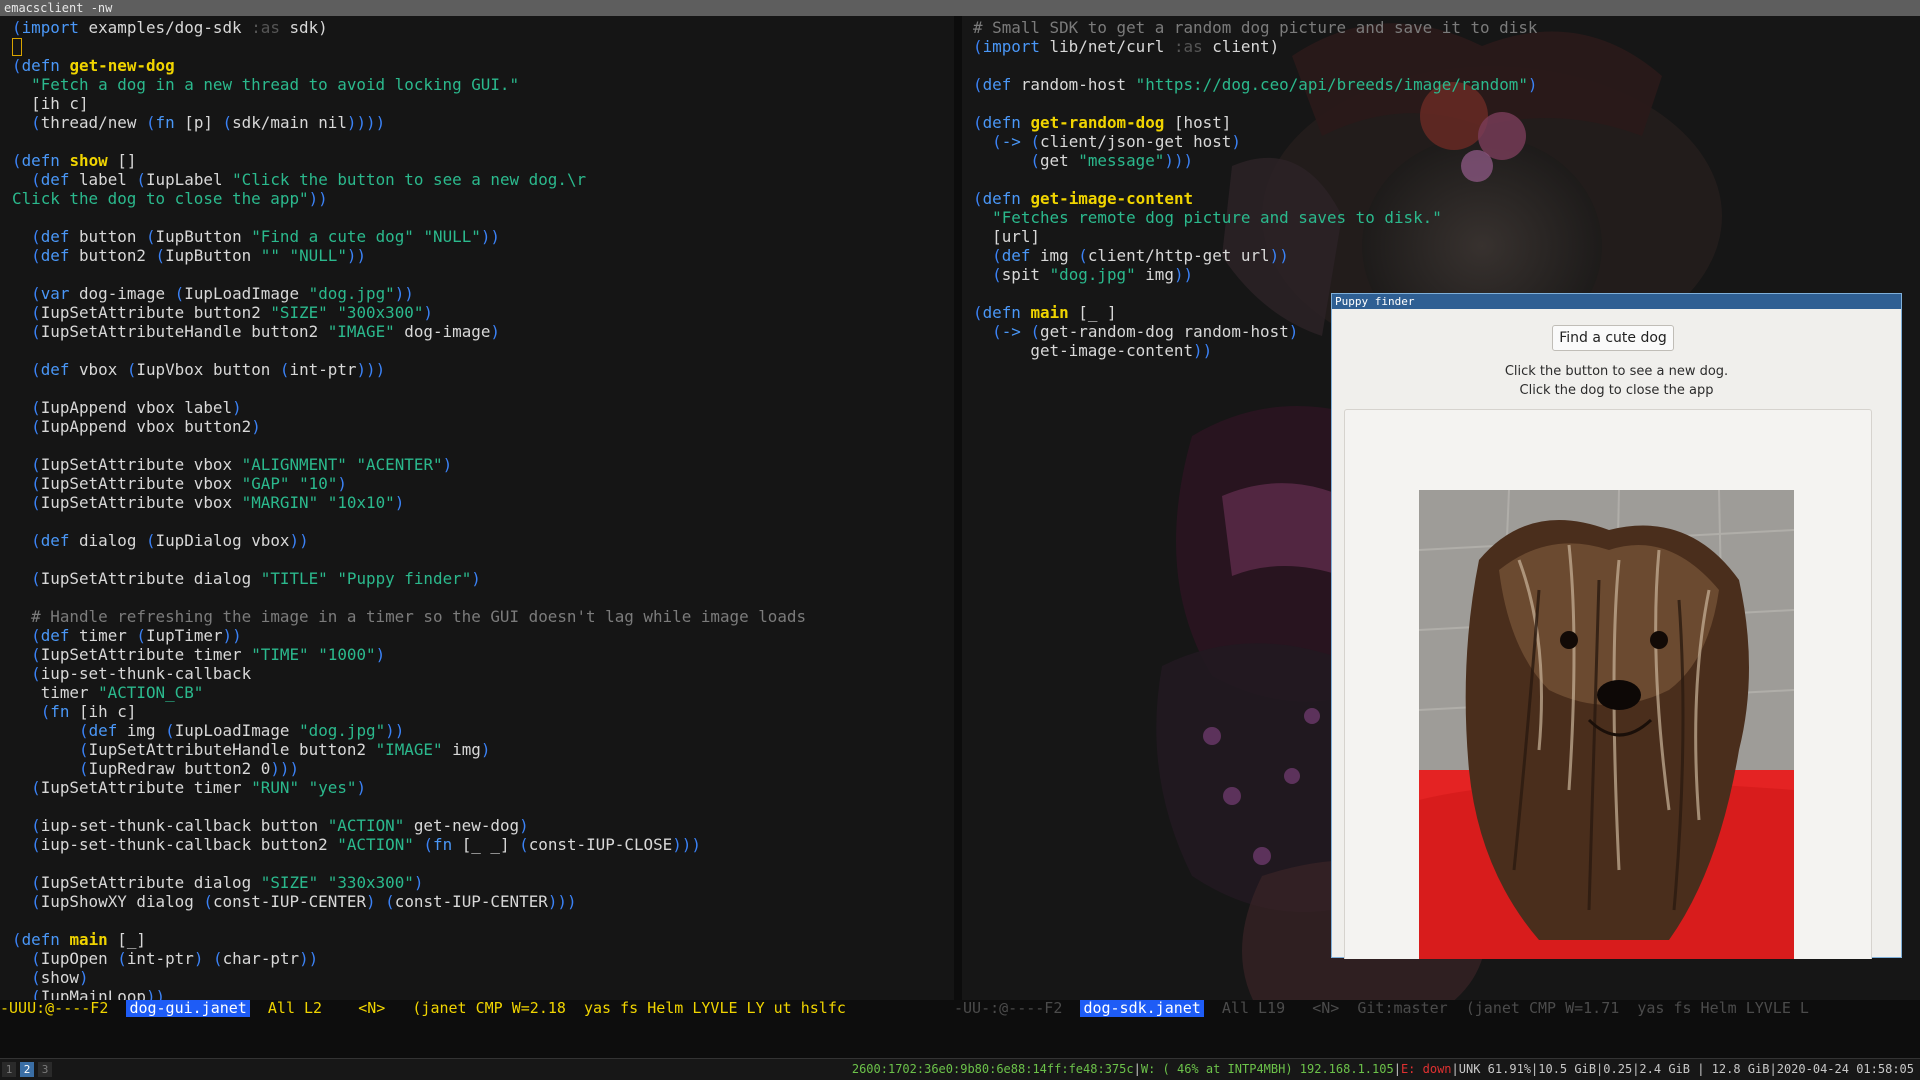 Image resolution: width=1920 pixels, height=1080 pixels. I want to click on date-time: 2020-04-24 01:58:05, so click(1845, 1069).